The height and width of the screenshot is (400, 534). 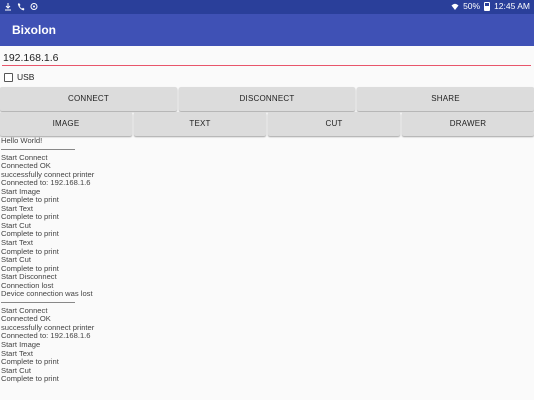 What do you see at coordinates (267, 7) in the screenshot?
I see `status-bar: 50% 12:45 AM` at bounding box center [267, 7].